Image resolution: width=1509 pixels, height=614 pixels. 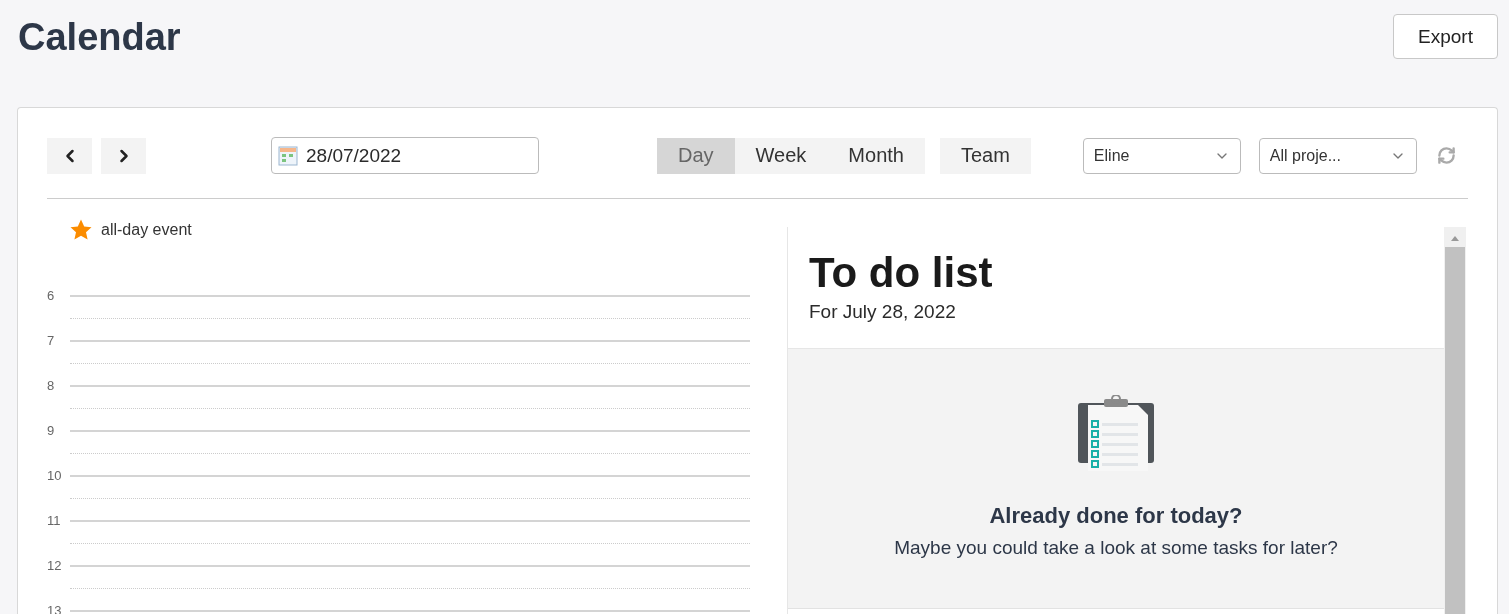 I want to click on todo-date: For July 28, 2022, so click(x=883, y=312).